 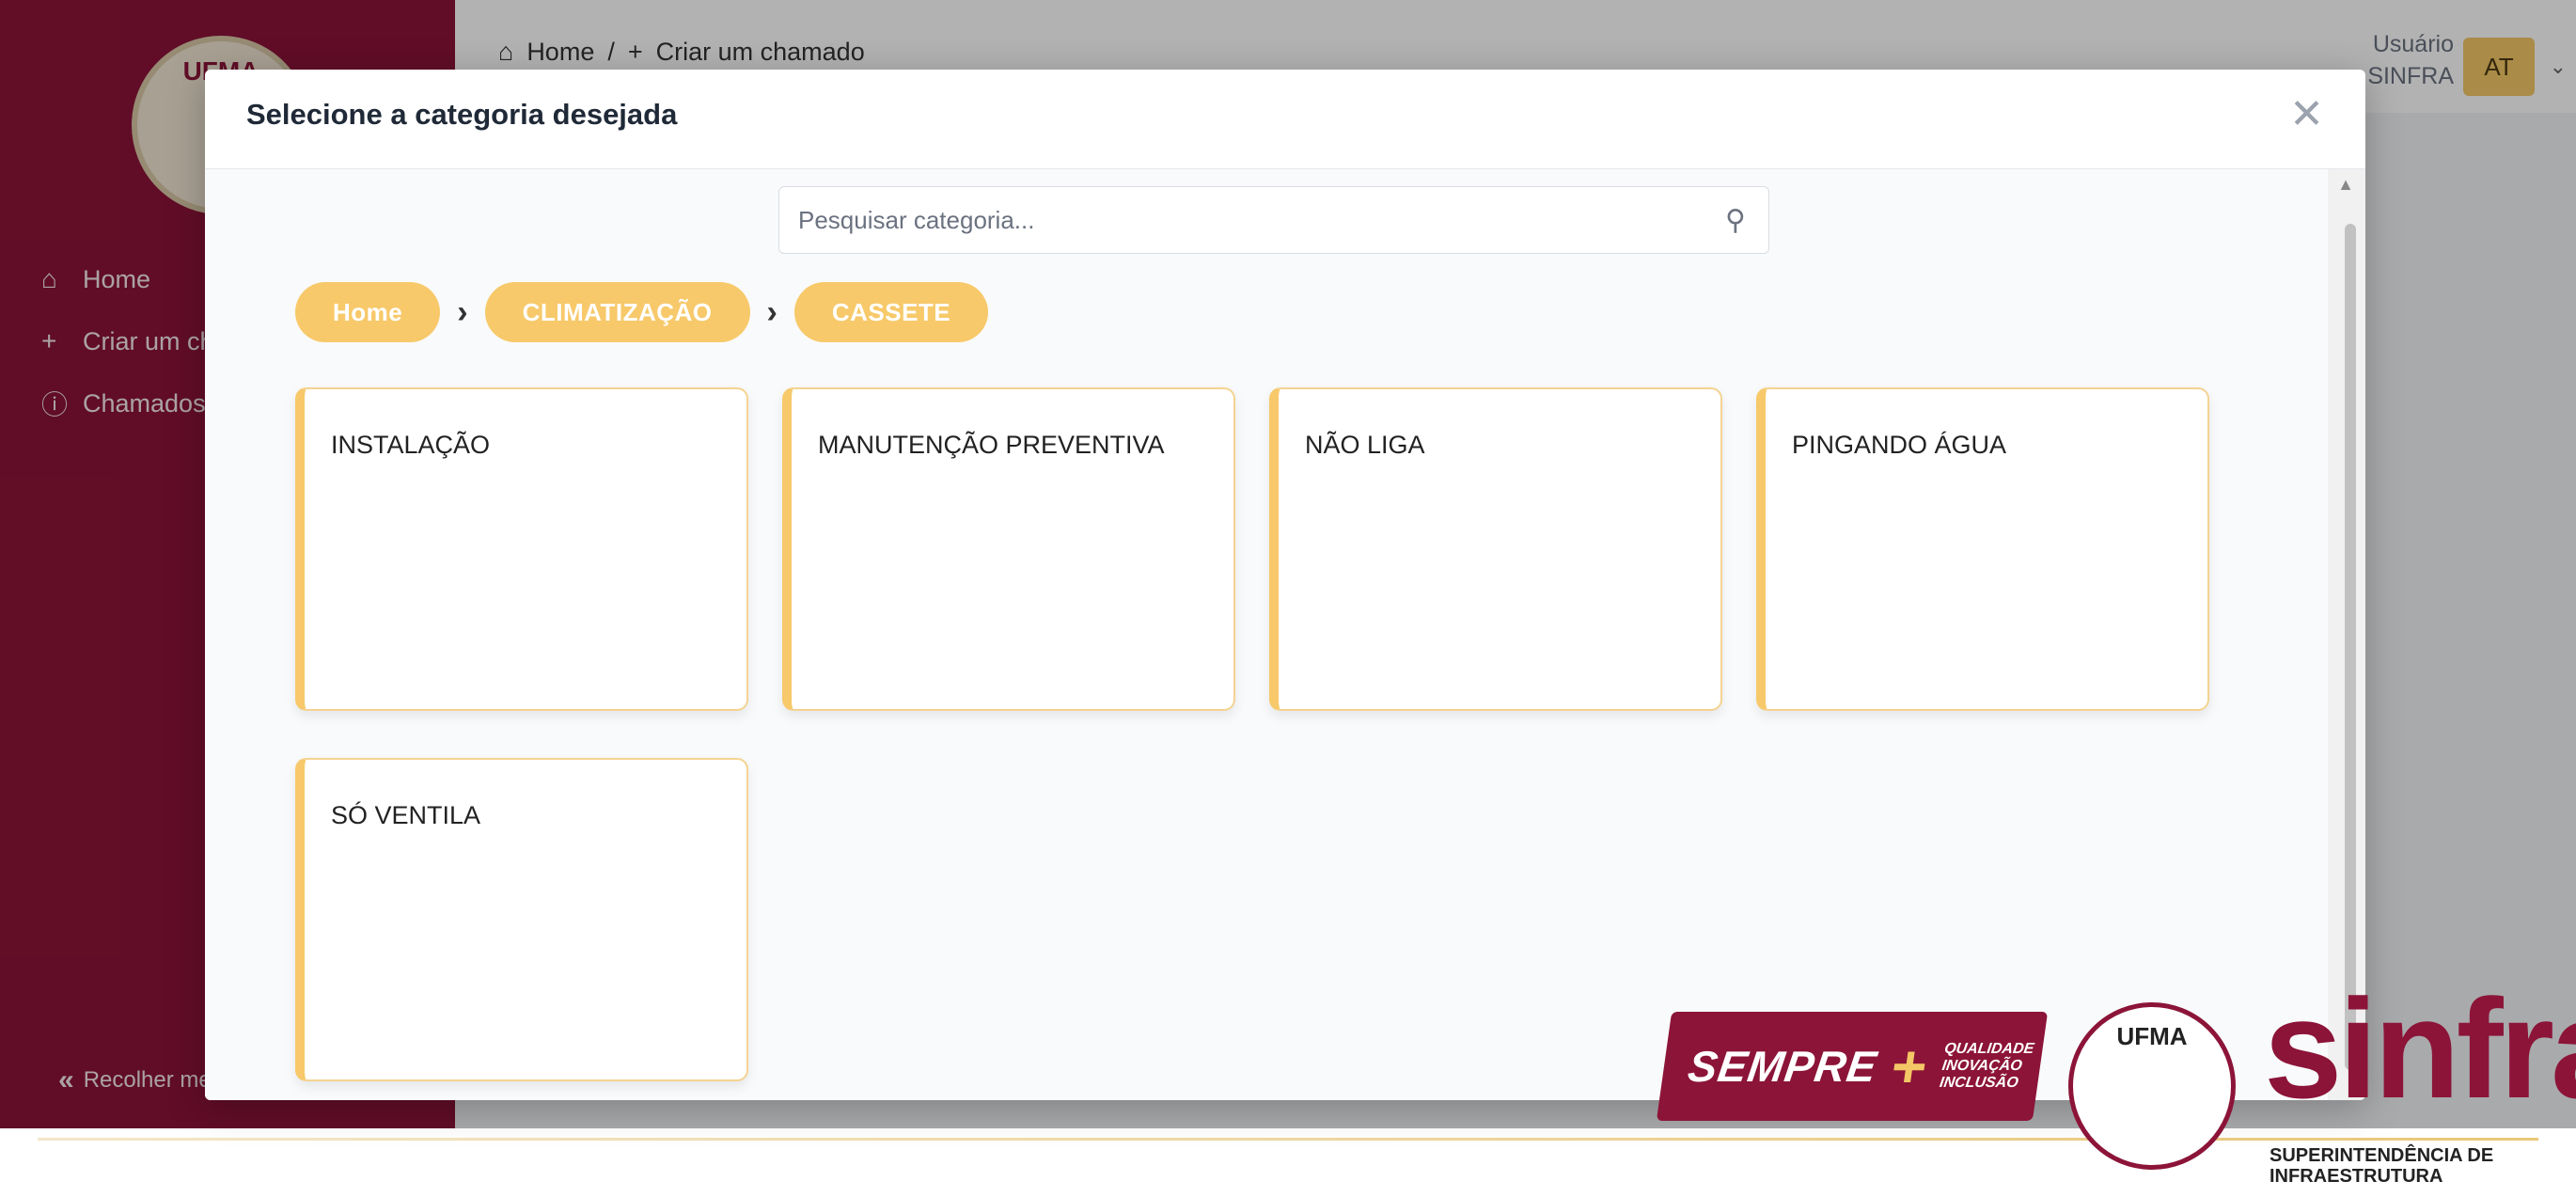 What do you see at coordinates (617, 312) in the screenshot?
I see `crumb-pill-climatizacao: CLIMATIZAÇÃO` at bounding box center [617, 312].